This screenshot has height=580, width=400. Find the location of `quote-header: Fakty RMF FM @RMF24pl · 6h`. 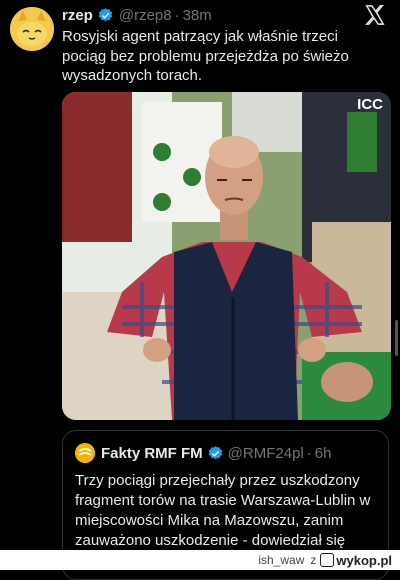

quote-header: Fakty RMF FM @RMF24pl · 6h is located at coordinates (203, 453).